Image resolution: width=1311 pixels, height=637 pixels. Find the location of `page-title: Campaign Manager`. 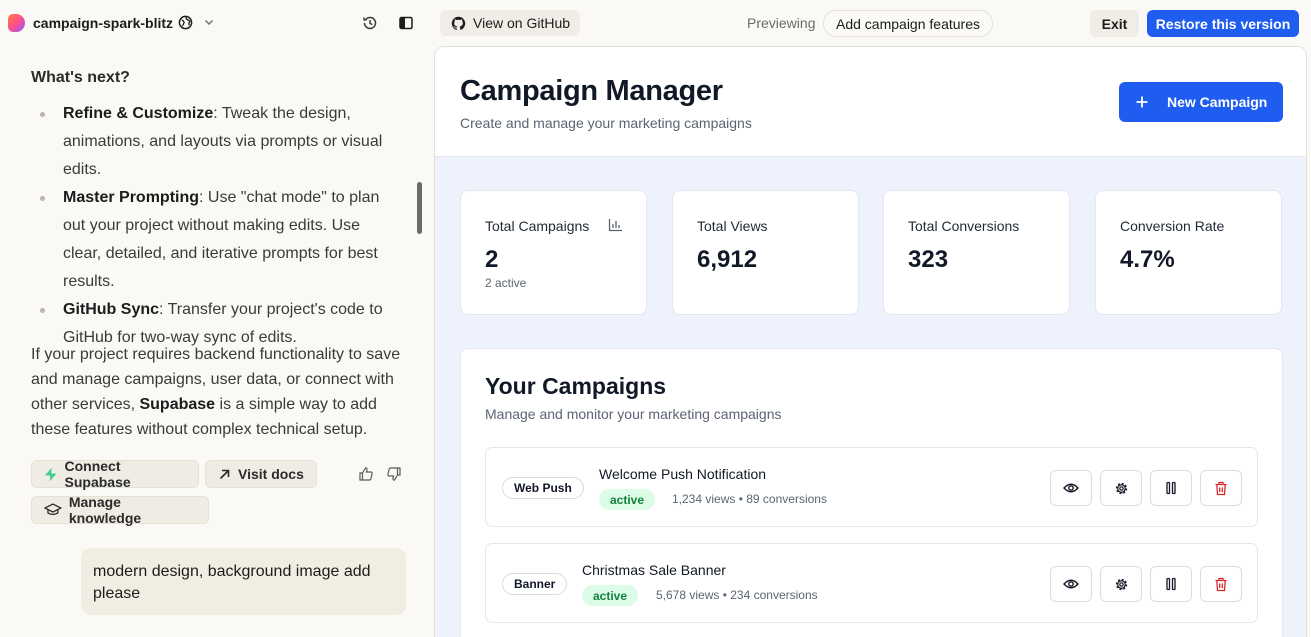

page-title: Campaign Manager is located at coordinates (591, 91).